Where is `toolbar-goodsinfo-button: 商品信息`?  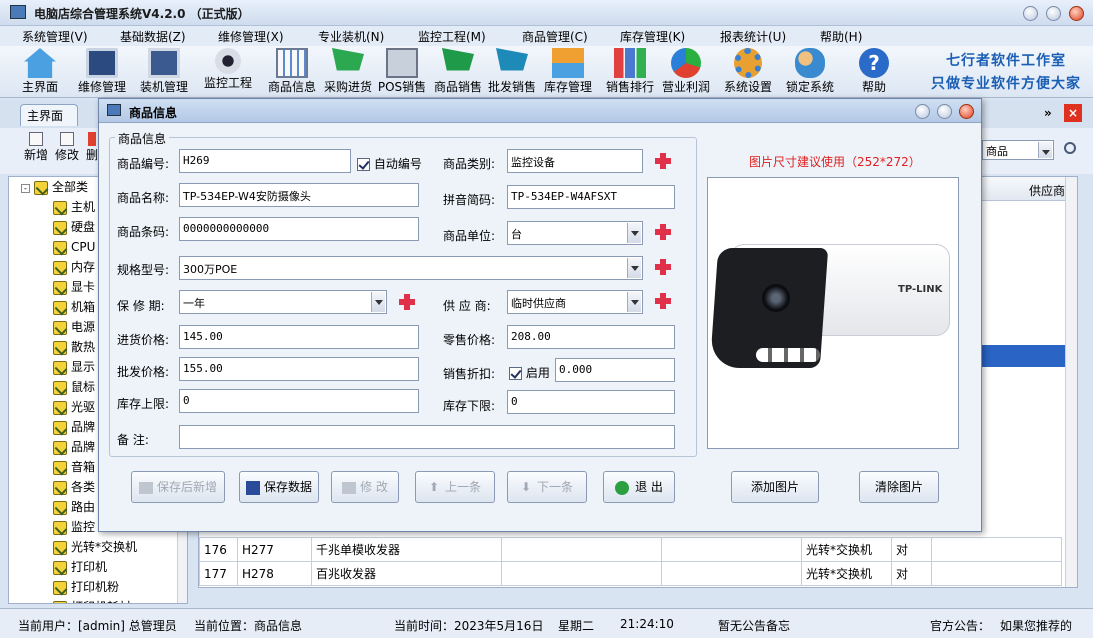
toolbar-goodsinfo-button: 商品信息 is located at coordinates (292, 72).